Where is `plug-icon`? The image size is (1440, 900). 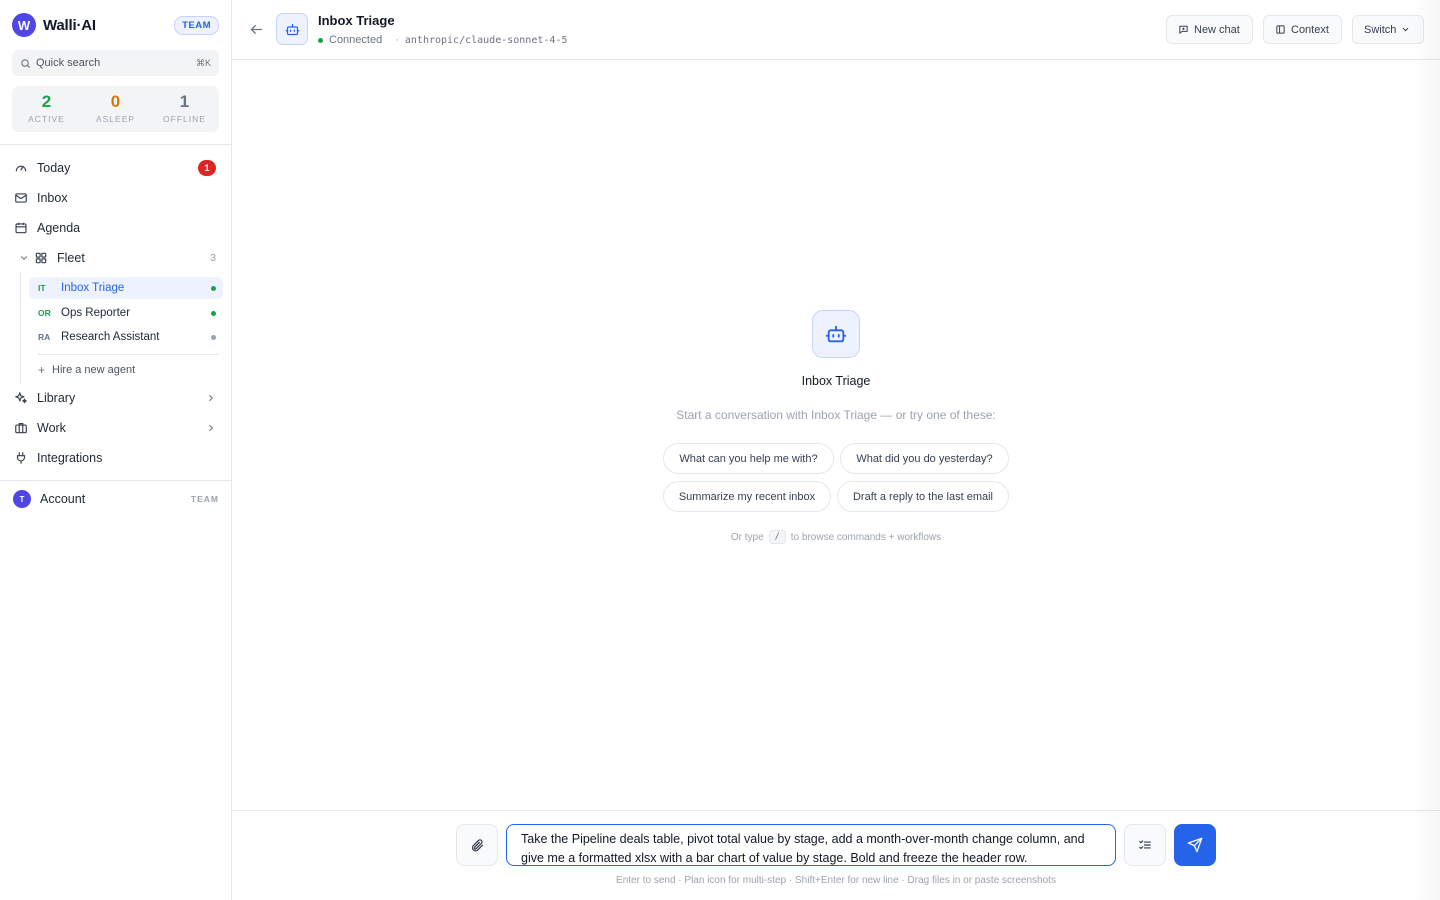
plug-icon is located at coordinates (21, 458).